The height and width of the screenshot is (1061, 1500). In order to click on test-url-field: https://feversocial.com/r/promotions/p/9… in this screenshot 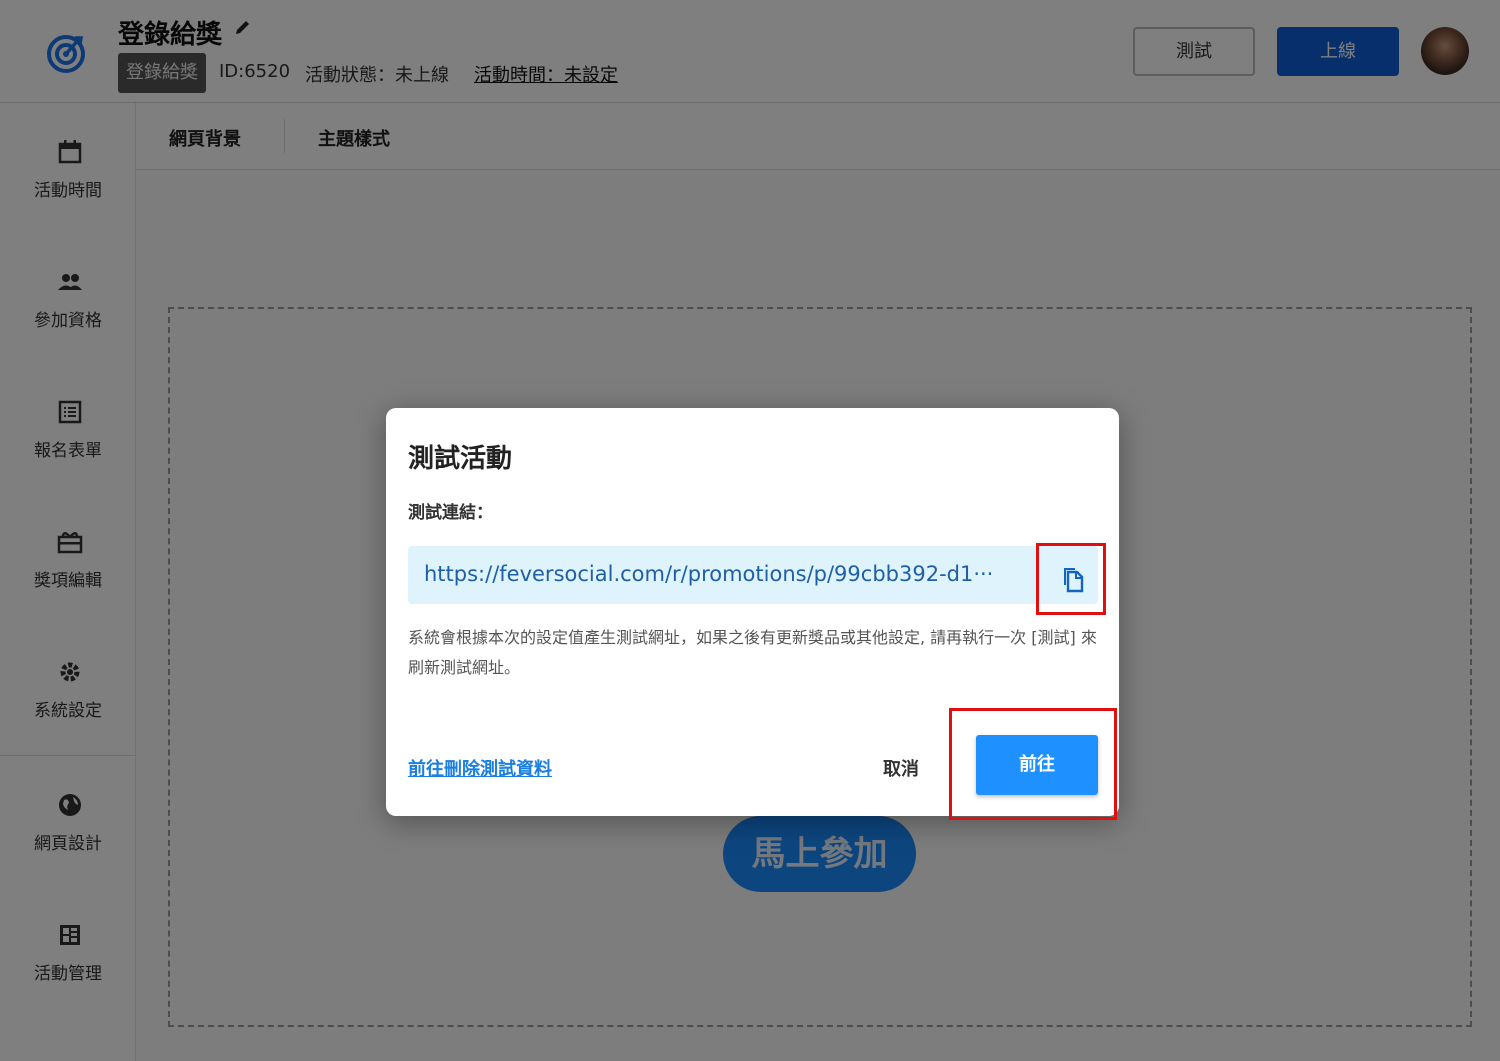, I will do `click(753, 575)`.